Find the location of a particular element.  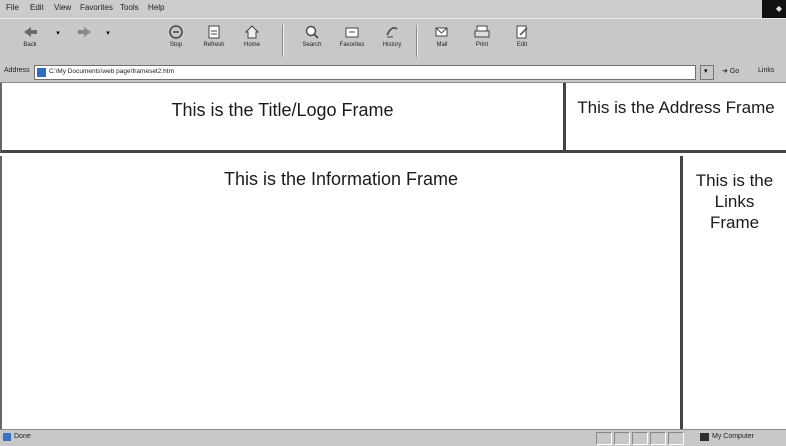

address-dropdown: ▾ is located at coordinates (707, 72).